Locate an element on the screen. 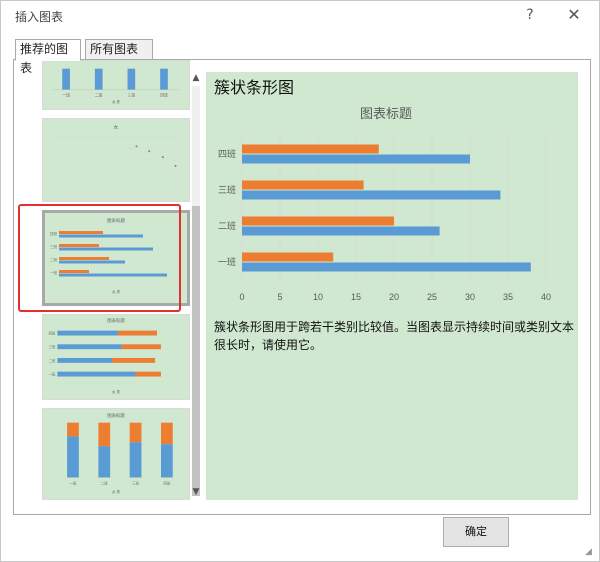  thumbnail-scrollbar: ▲ ▼ is located at coordinates (196, 286).